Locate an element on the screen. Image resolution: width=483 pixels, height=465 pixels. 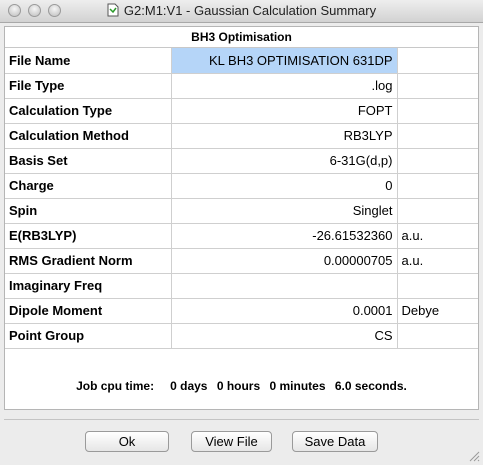
document-icon is located at coordinates (113, 10).